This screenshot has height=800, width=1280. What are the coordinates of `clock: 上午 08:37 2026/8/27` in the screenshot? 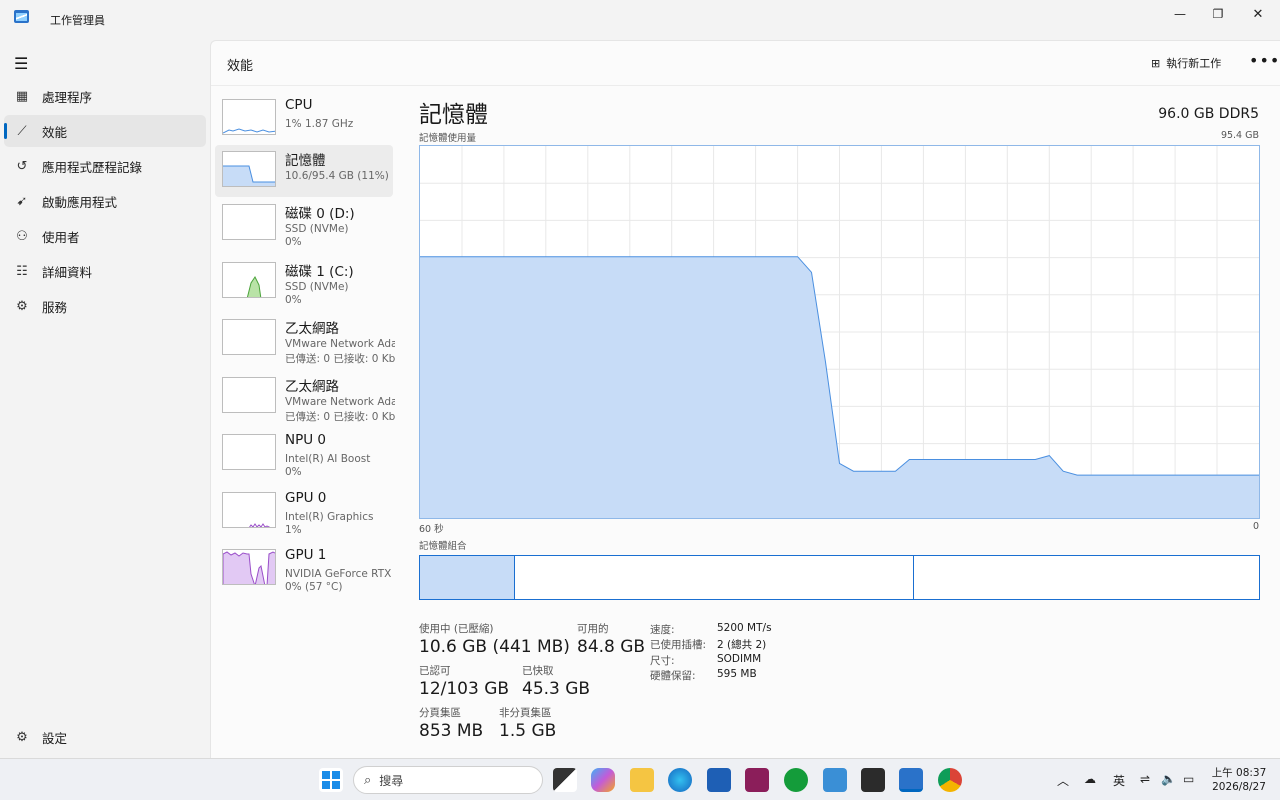 It's located at (1239, 780).